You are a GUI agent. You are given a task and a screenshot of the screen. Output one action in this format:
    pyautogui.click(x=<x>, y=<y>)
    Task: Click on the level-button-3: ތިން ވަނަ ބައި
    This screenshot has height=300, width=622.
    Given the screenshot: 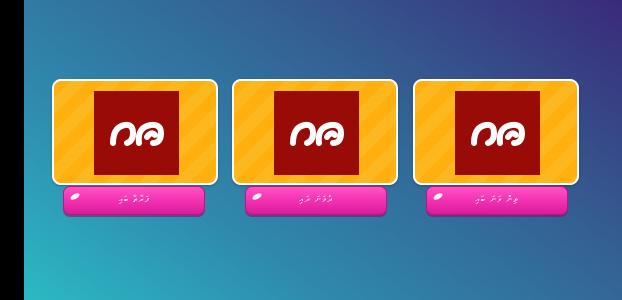 What is the action you would take?
    pyautogui.click(x=497, y=200)
    